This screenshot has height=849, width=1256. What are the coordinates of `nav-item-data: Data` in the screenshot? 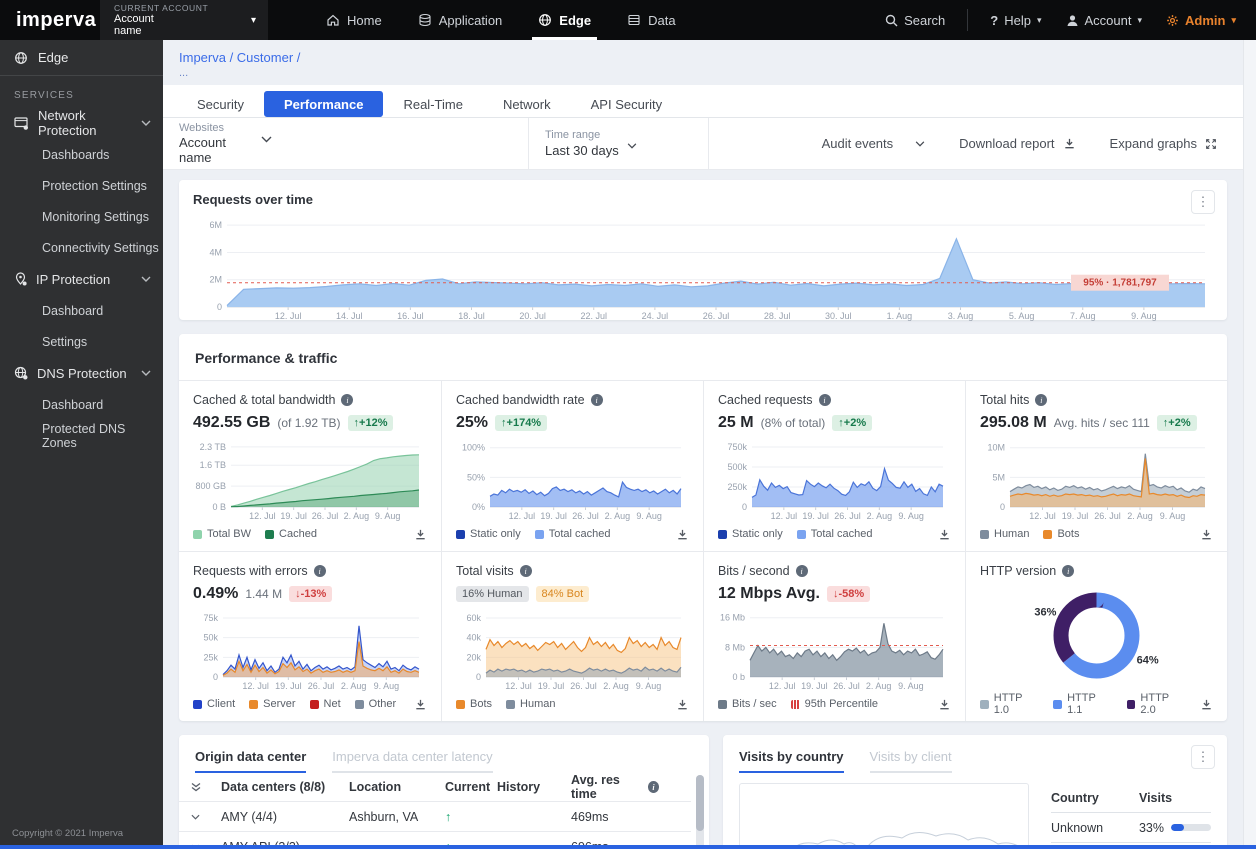 It's located at (651, 20).